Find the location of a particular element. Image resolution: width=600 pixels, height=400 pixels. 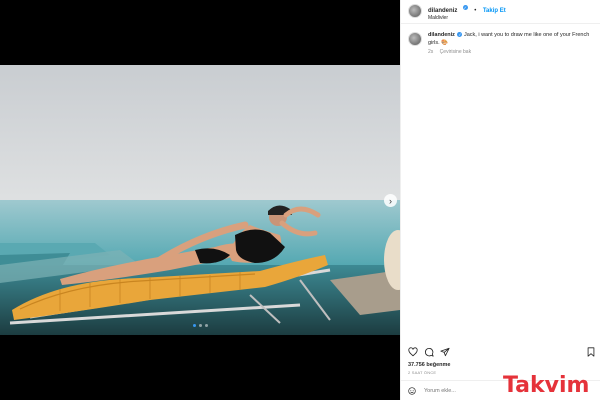

post-header: dilandeniz ✓ • Takip Et Maldivler is located at coordinates (500, 12).